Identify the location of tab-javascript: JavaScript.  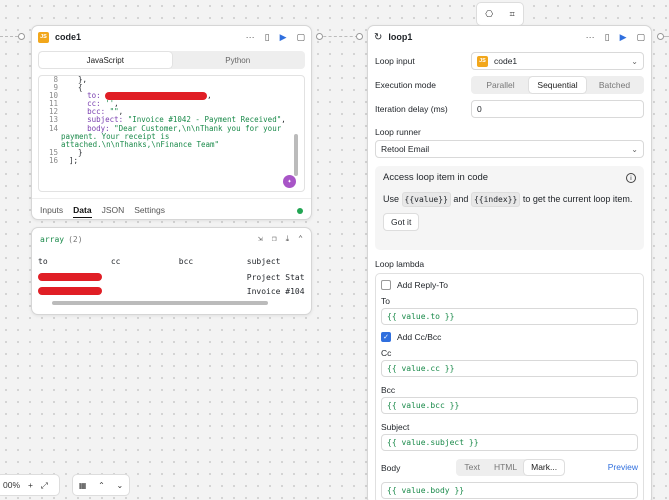
(105, 60).